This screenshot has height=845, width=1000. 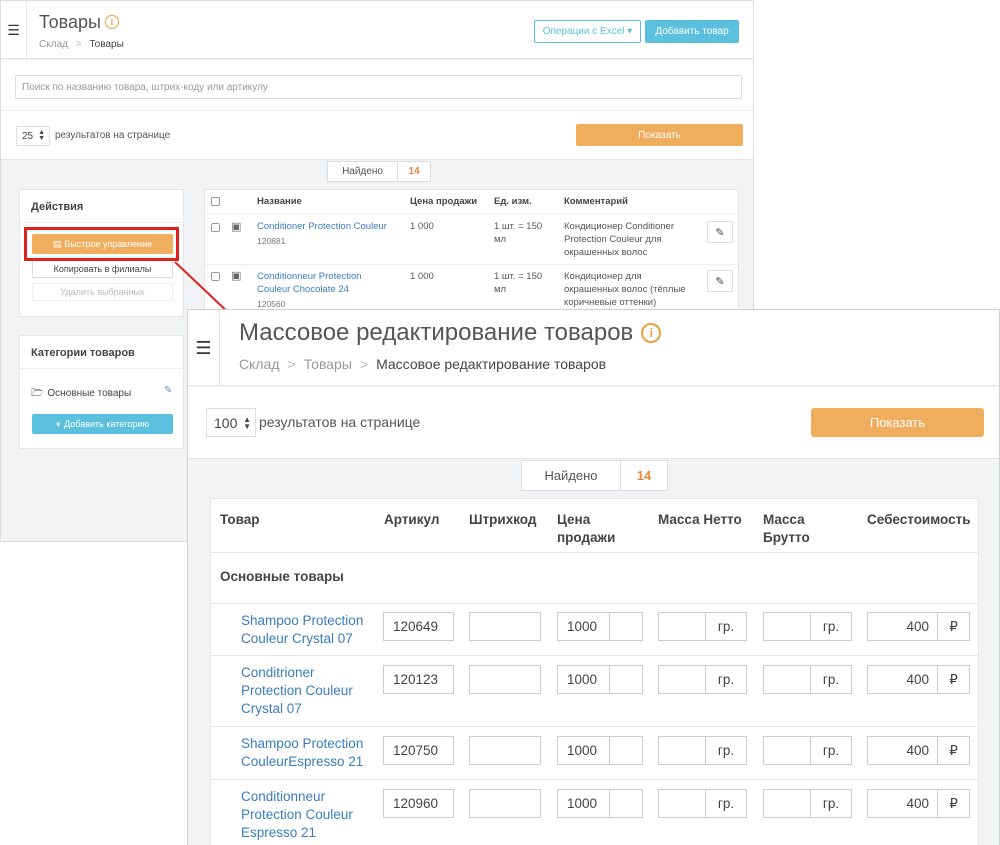 I want to click on sort-arrows-icon: ▲ ▼, so click(x=247, y=423).